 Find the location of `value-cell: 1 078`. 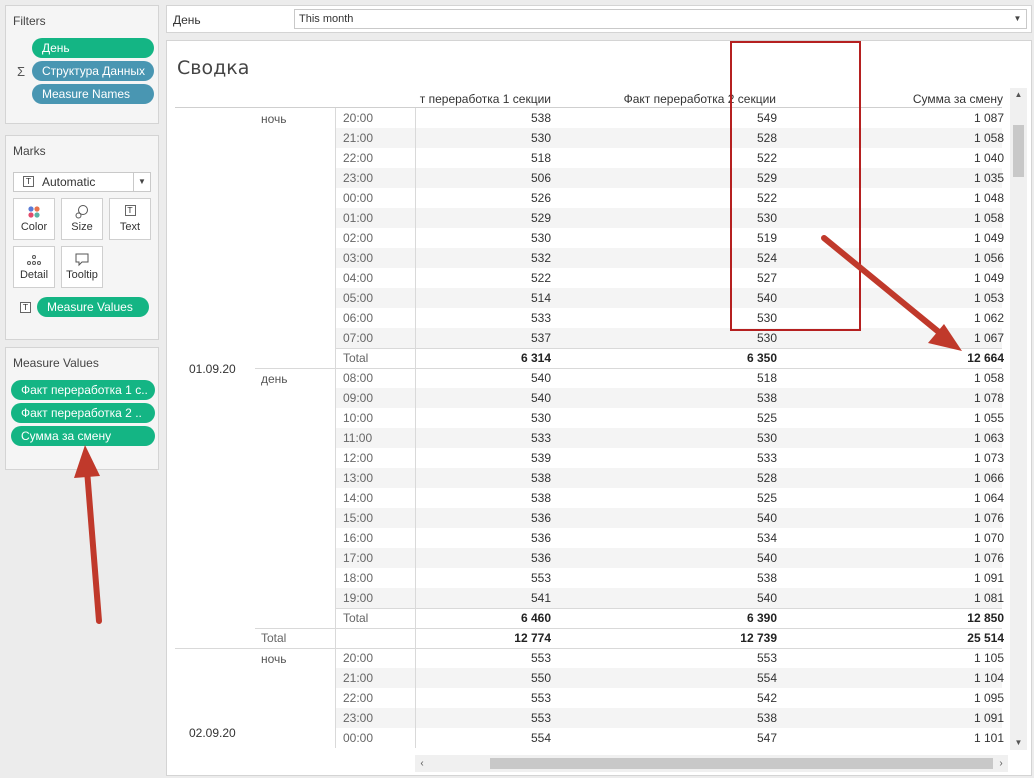

value-cell: 1 078 is located at coordinates (989, 398).